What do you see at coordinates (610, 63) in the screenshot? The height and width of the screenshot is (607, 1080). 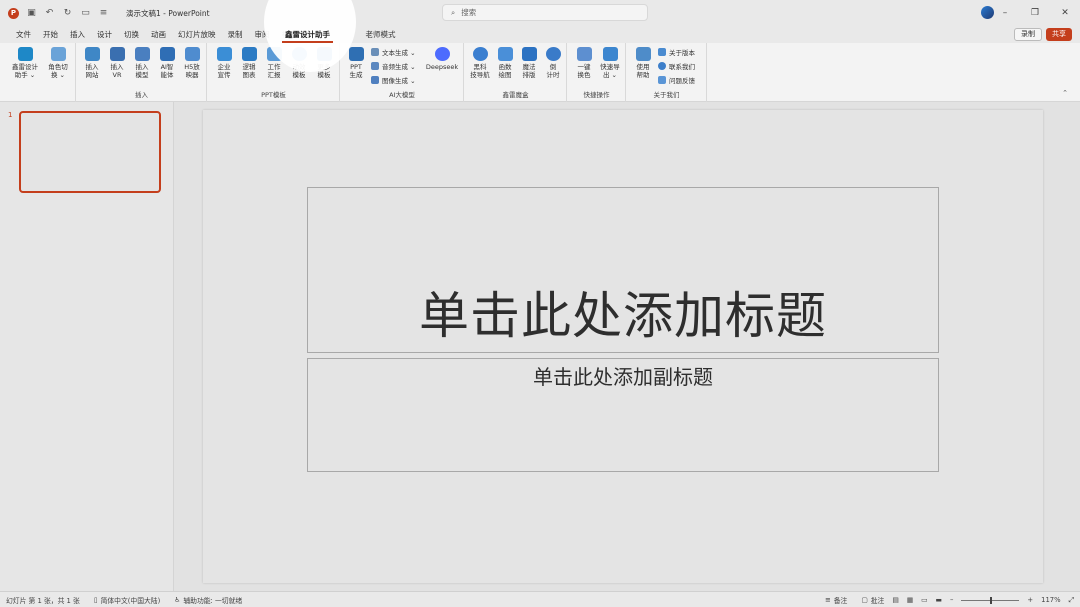 I see `quick-export-button: 快速导 出 ⌄` at bounding box center [610, 63].